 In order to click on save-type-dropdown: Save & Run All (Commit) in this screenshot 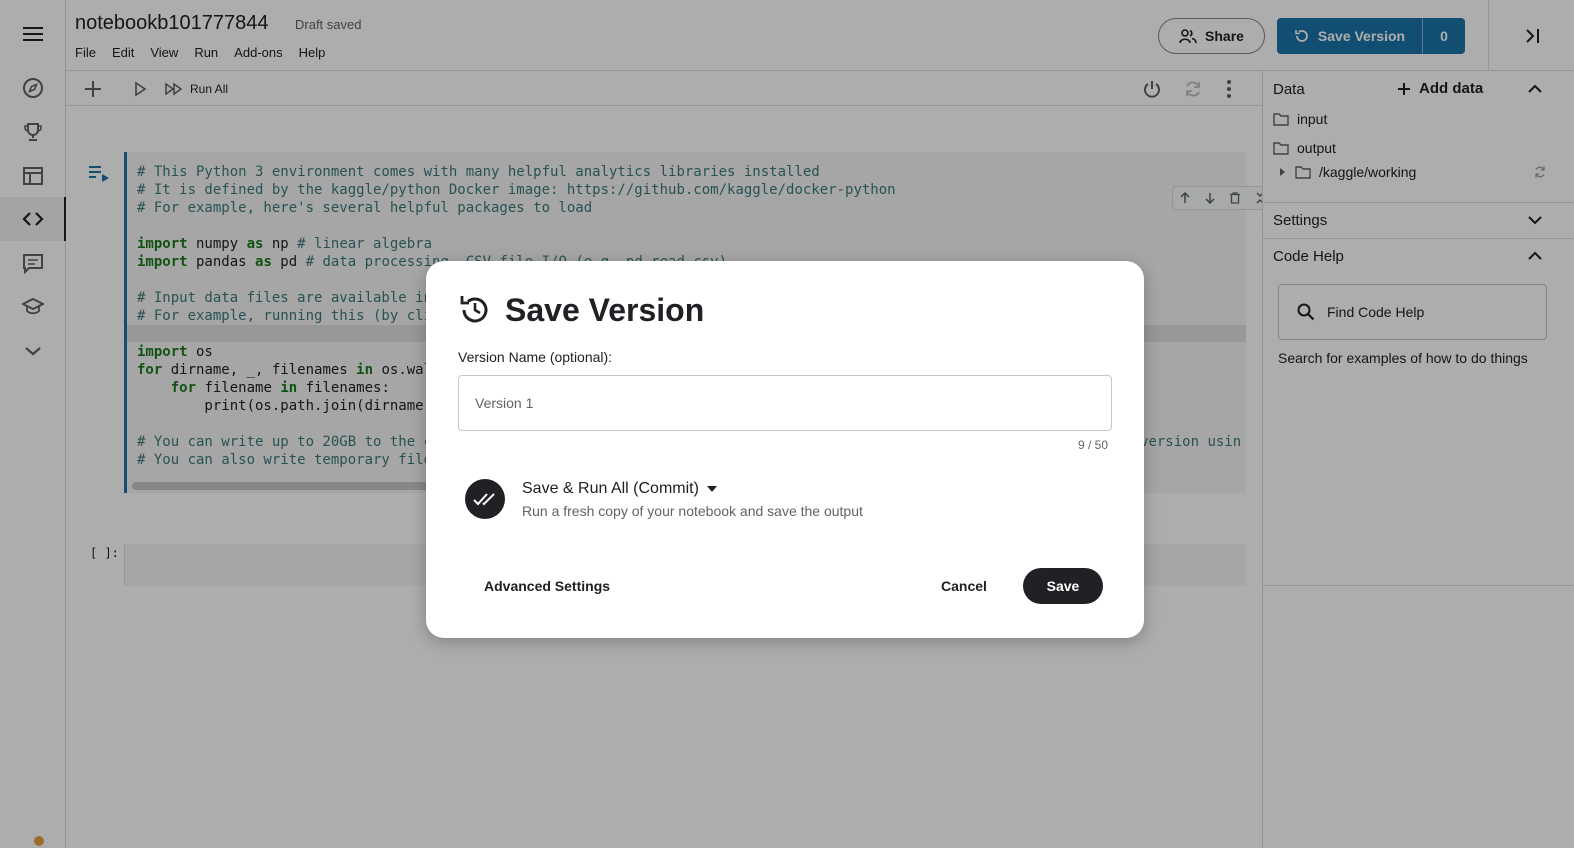, I will do `click(619, 489)`.